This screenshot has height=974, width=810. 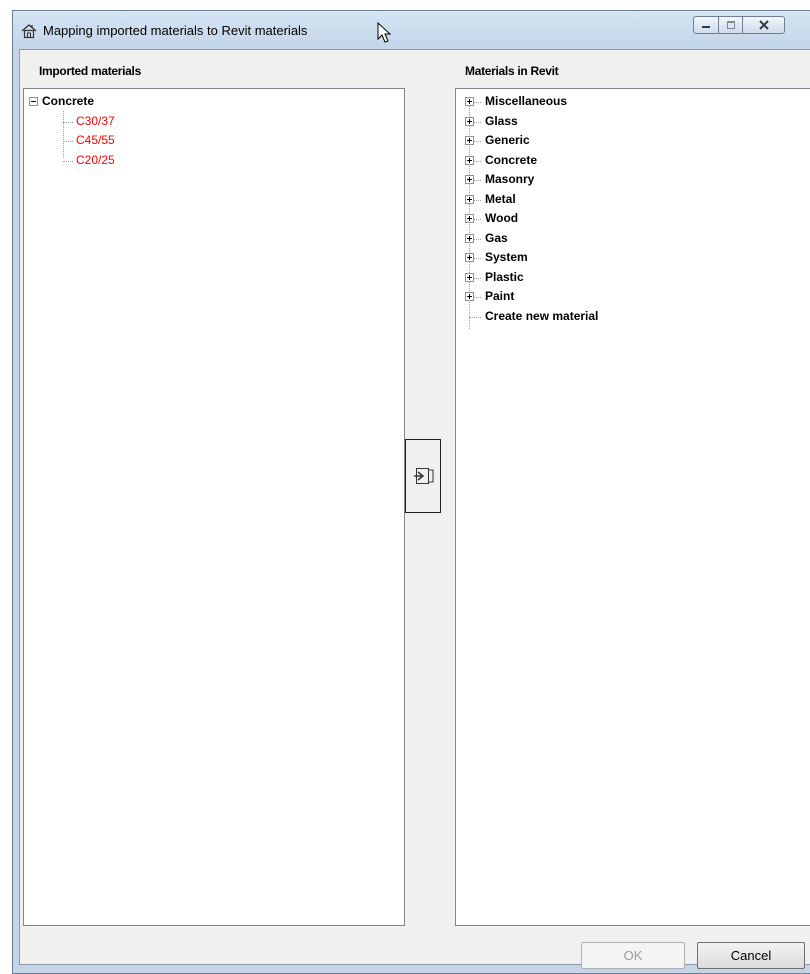 What do you see at coordinates (633, 141) in the screenshot?
I see `tree-node-generic: Generic` at bounding box center [633, 141].